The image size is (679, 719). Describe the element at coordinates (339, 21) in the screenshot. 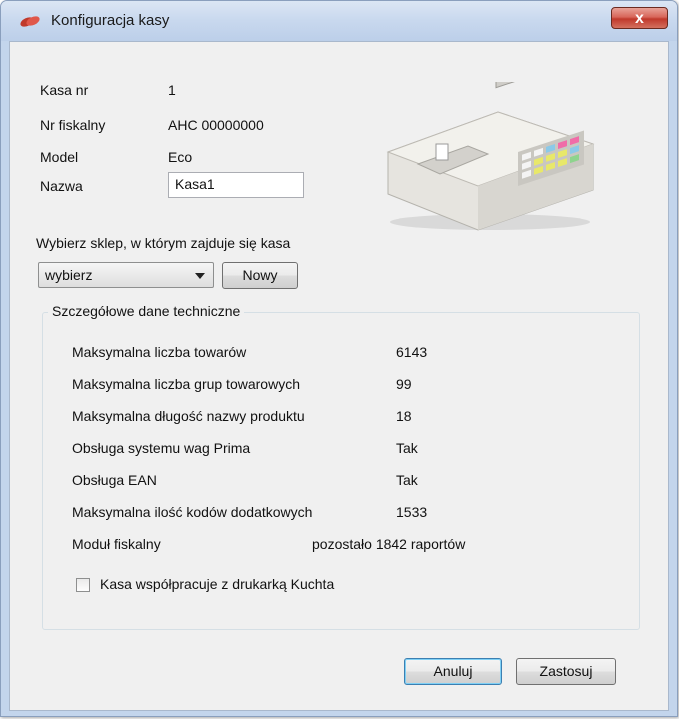

I see `title-bar: Konfiguracja kasy x` at that location.